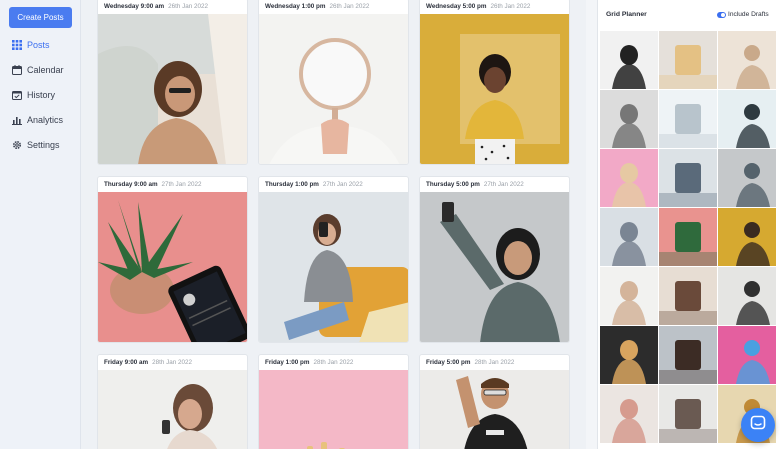 Image resolution: width=780 pixels, height=449 pixels. I want to click on post-card-header: Thursday 5:00 pm 27th Jan 2022, so click(494, 184).